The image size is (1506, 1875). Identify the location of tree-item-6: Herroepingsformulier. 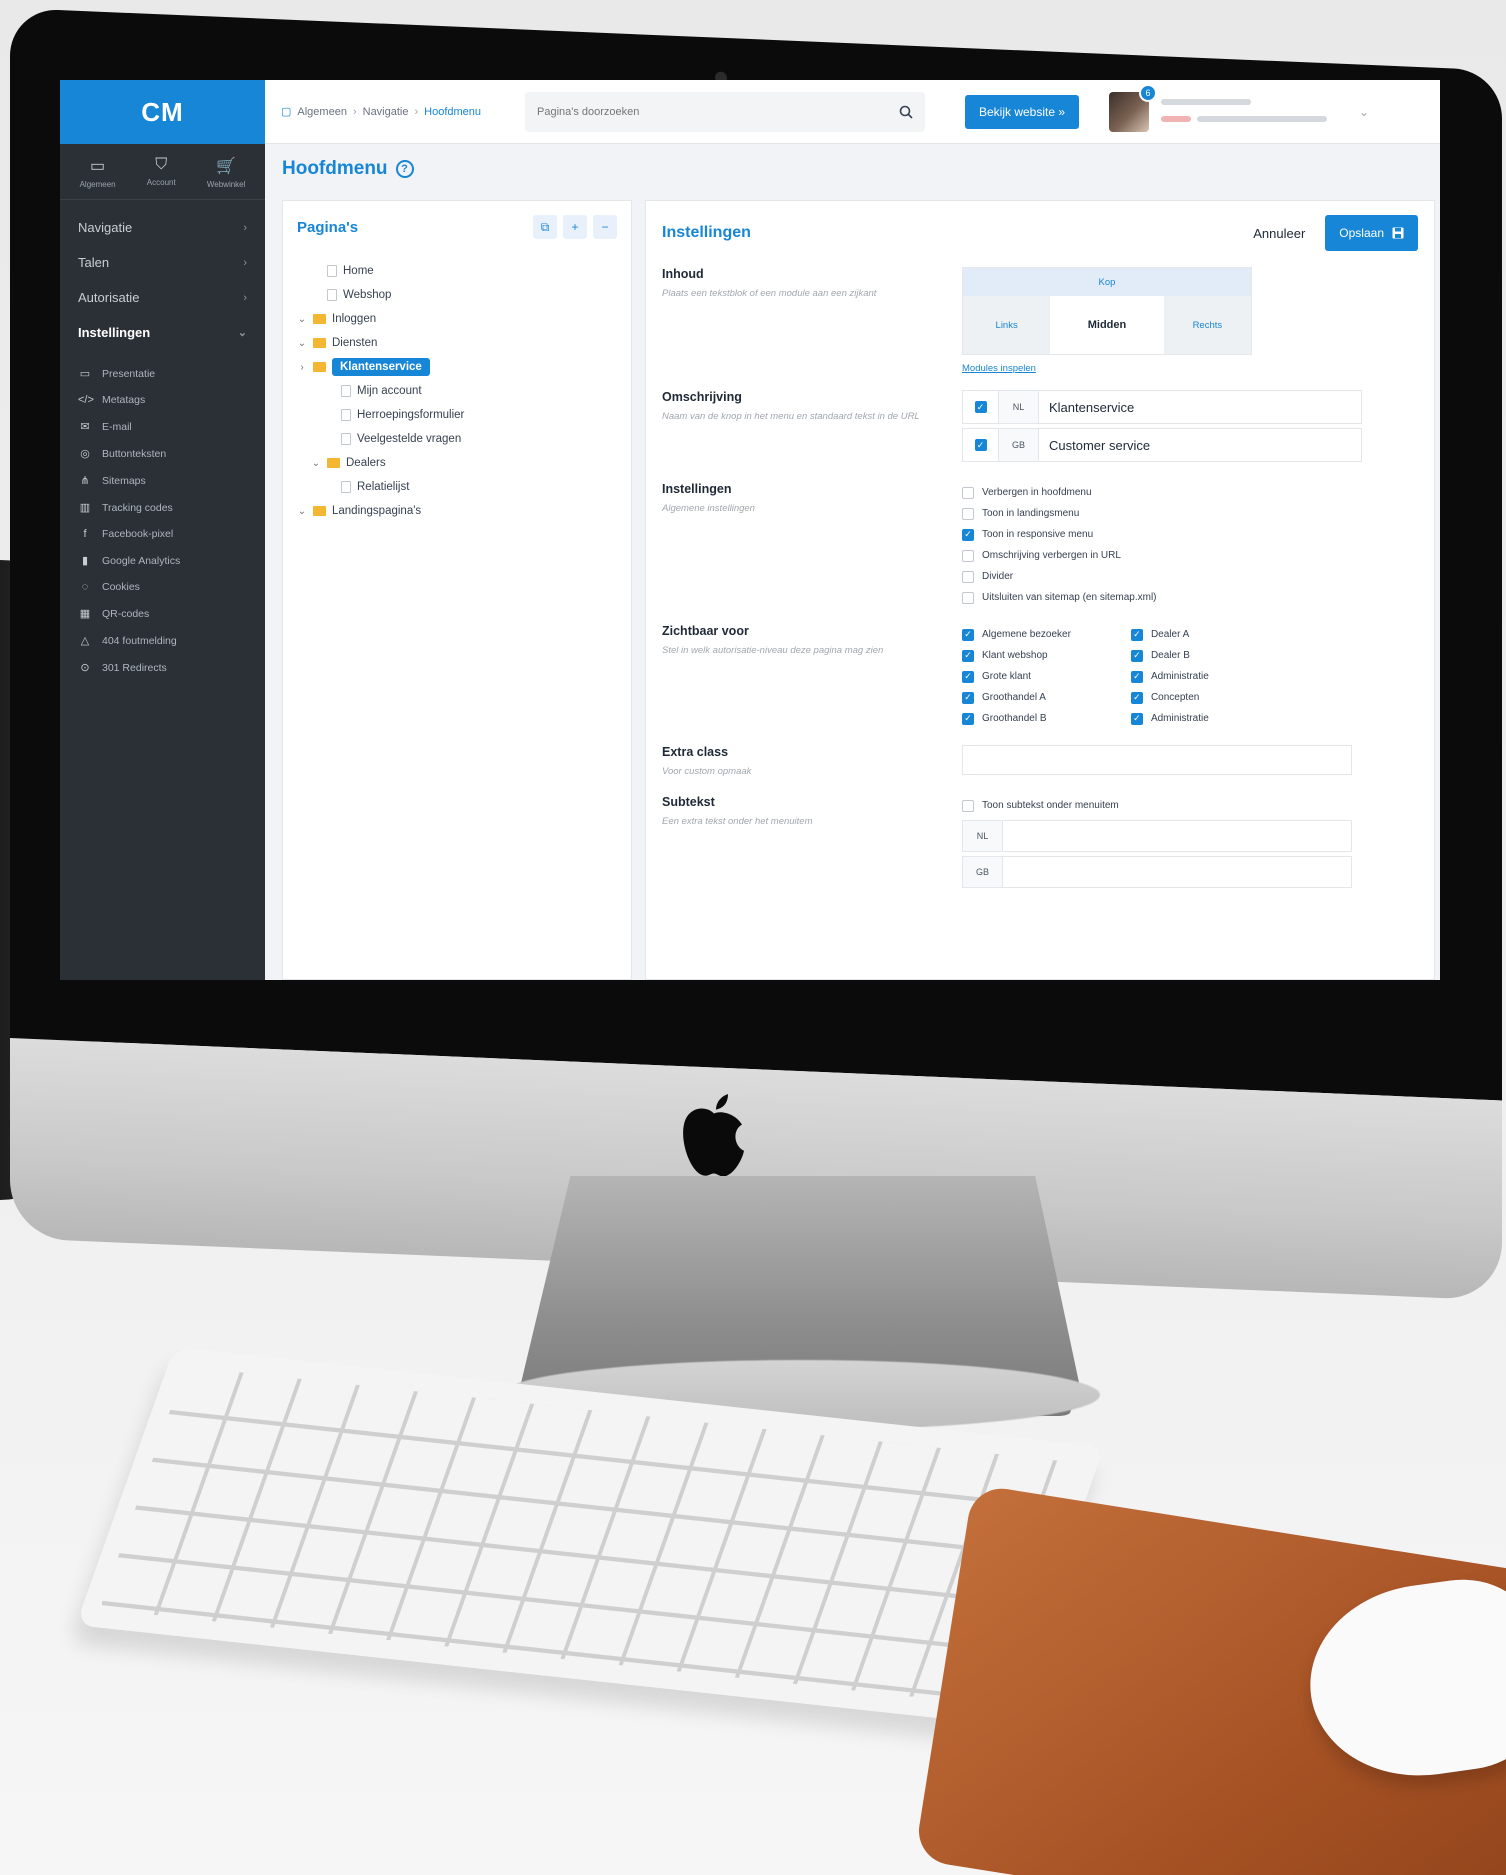
(457, 415).